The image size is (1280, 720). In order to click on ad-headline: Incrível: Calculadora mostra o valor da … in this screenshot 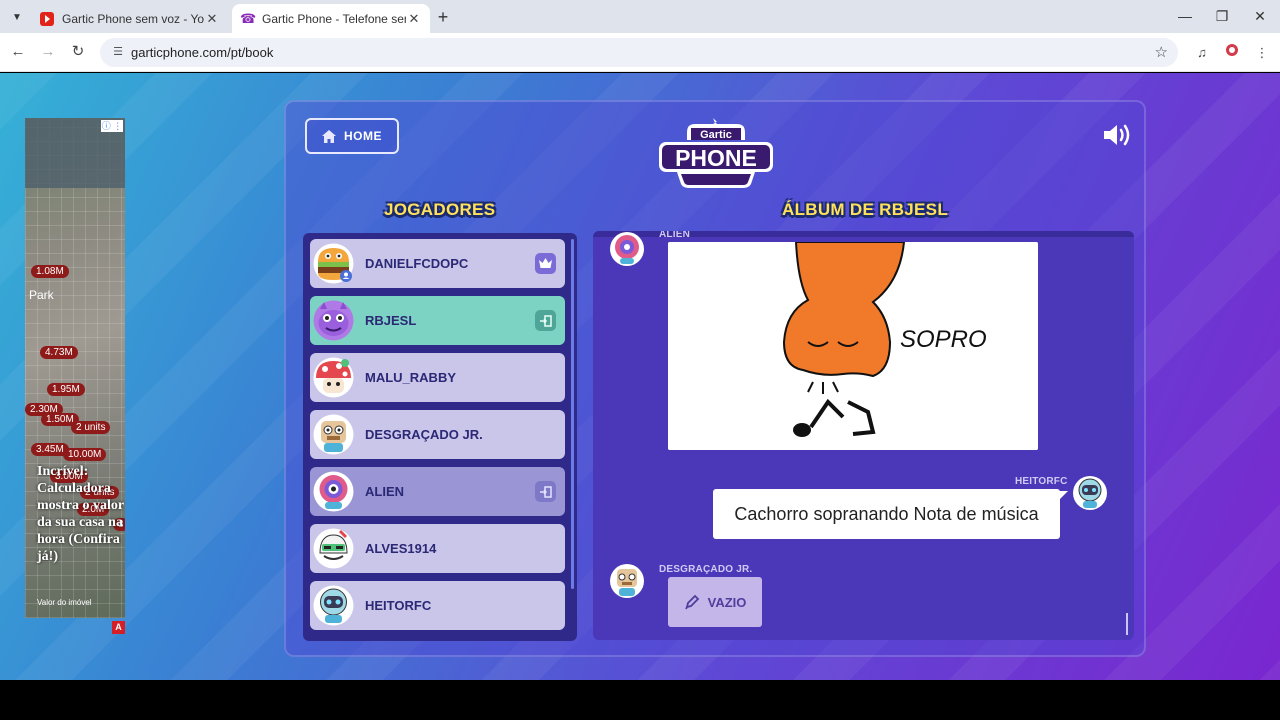, I will do `click(81, 514)`.